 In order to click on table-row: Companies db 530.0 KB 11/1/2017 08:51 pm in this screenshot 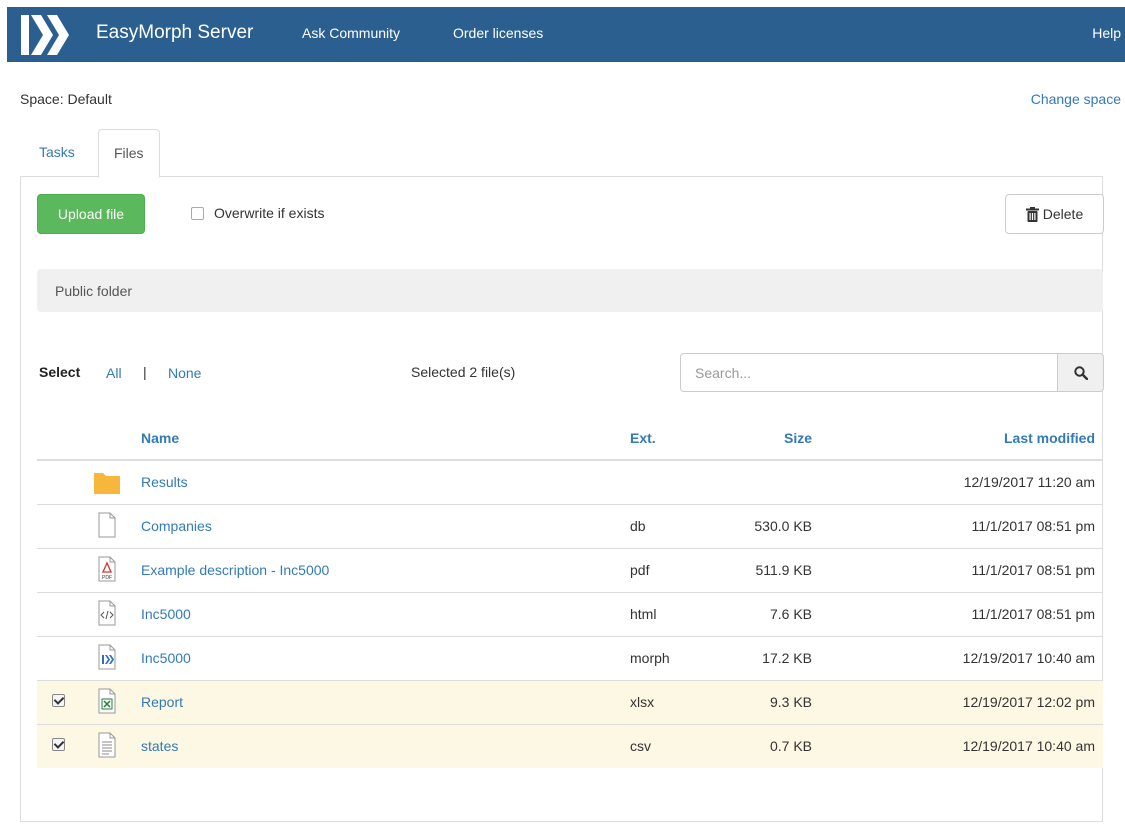, I will do `click(570, 525)`.